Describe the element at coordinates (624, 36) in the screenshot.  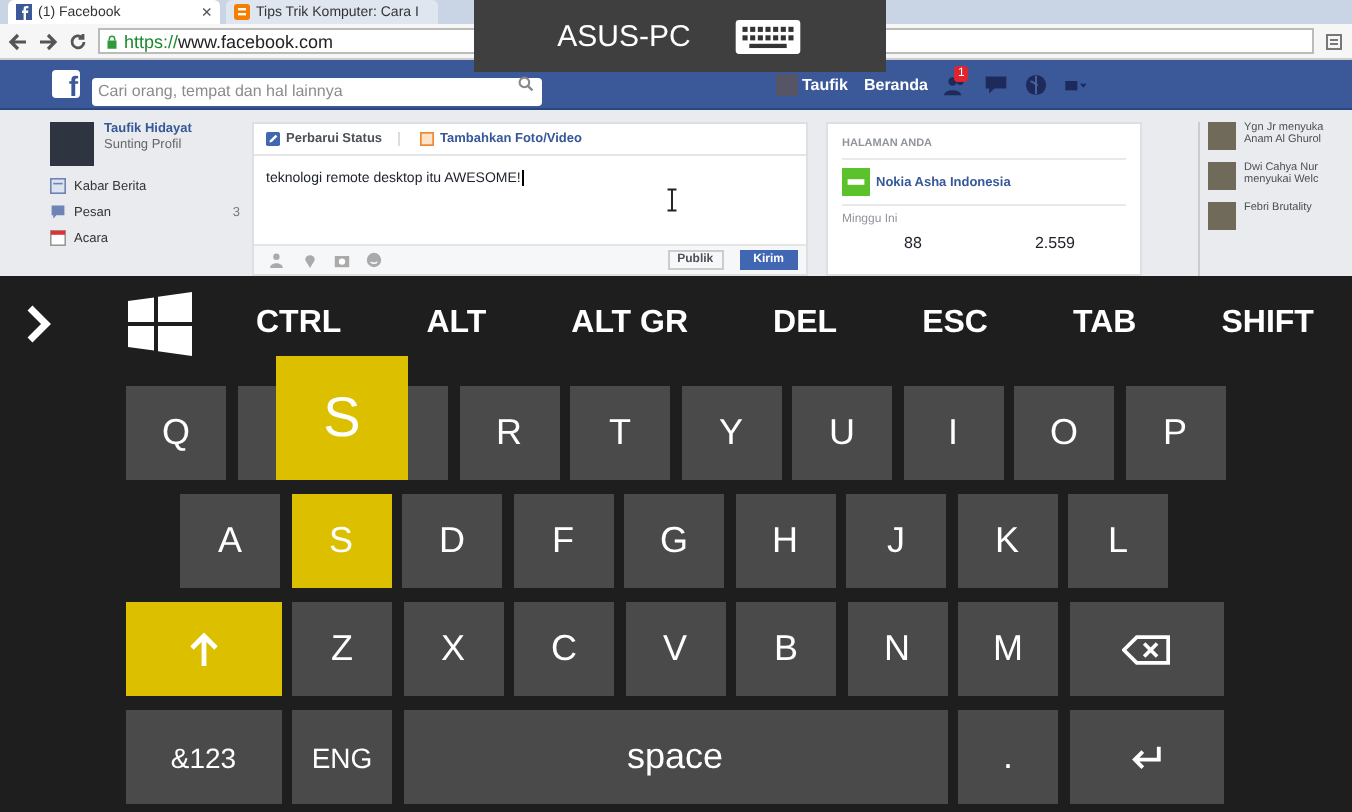
I see `computer-name: ASUS-PC` at that location.